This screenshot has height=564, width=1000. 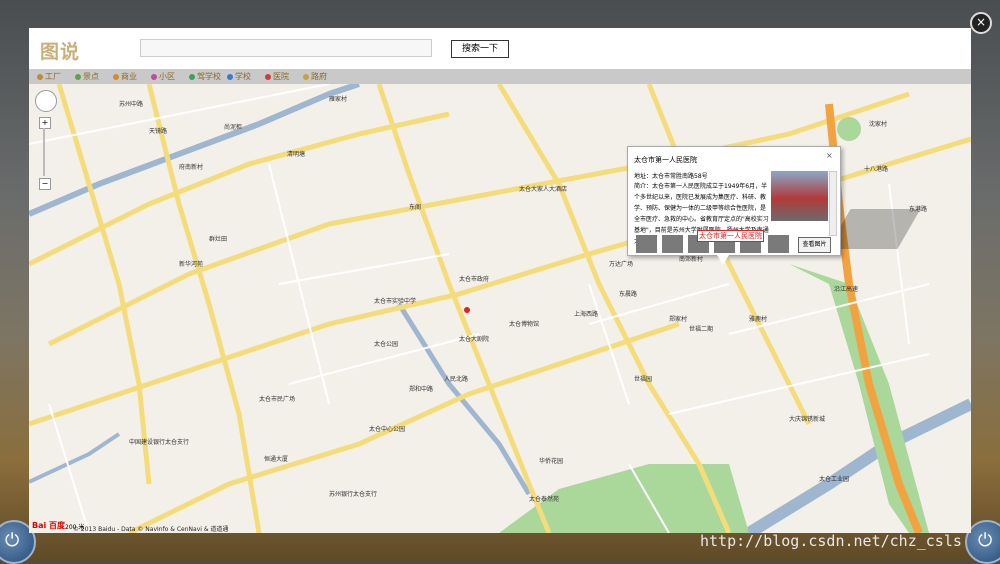 I want to click on category-filter: 小区, so click(x=163, y=76).